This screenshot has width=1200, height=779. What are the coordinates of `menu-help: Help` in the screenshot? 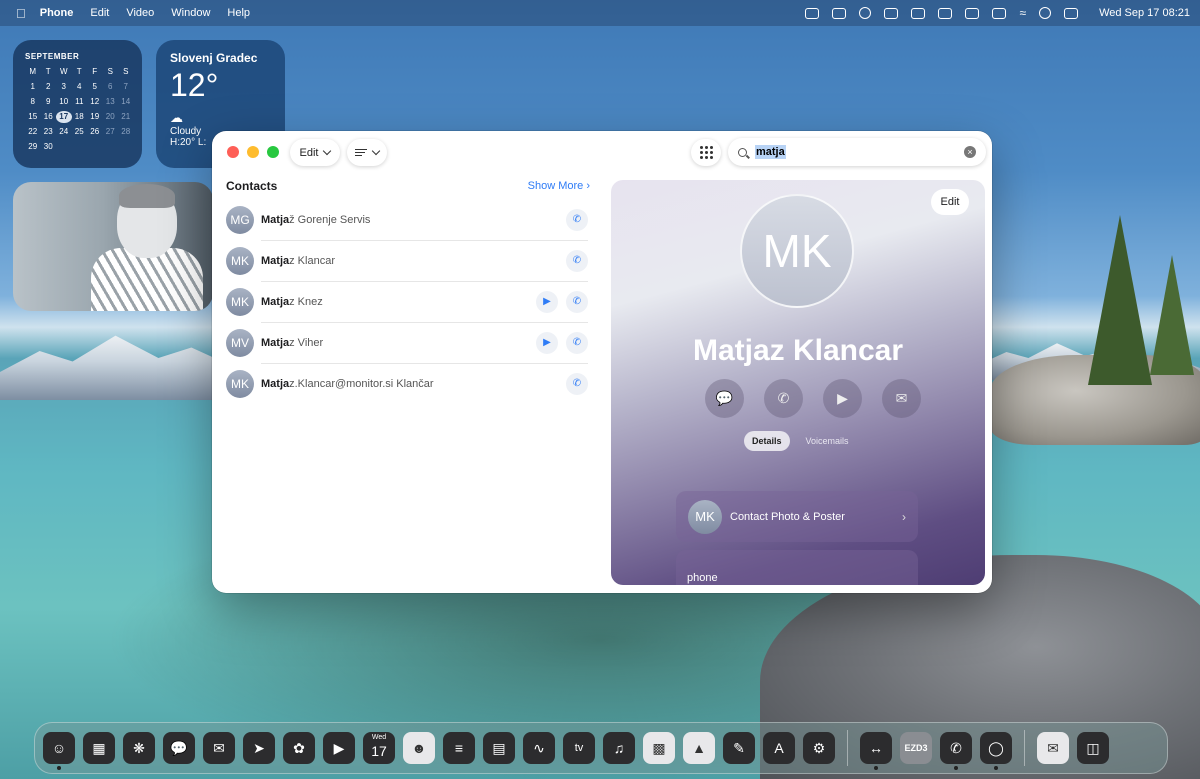 It's located at (238, 13).